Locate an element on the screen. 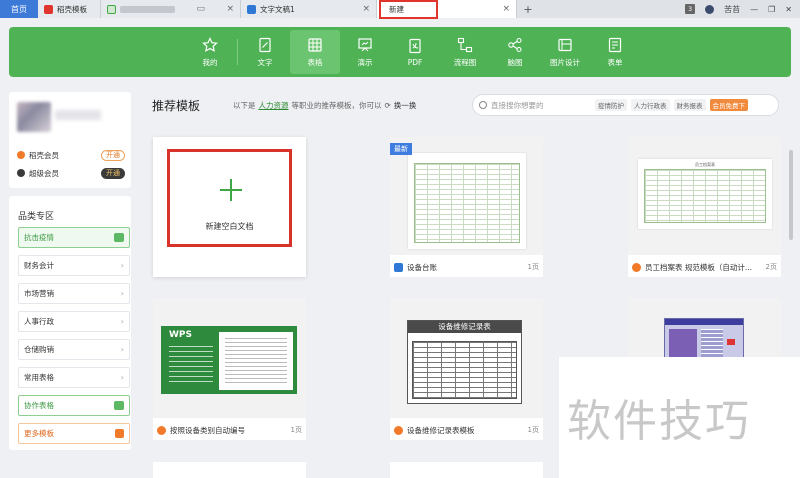 This screenshot has height=478, width=800. sidebar-item-collab: 协作表格 is located at coordinates (74, 405).